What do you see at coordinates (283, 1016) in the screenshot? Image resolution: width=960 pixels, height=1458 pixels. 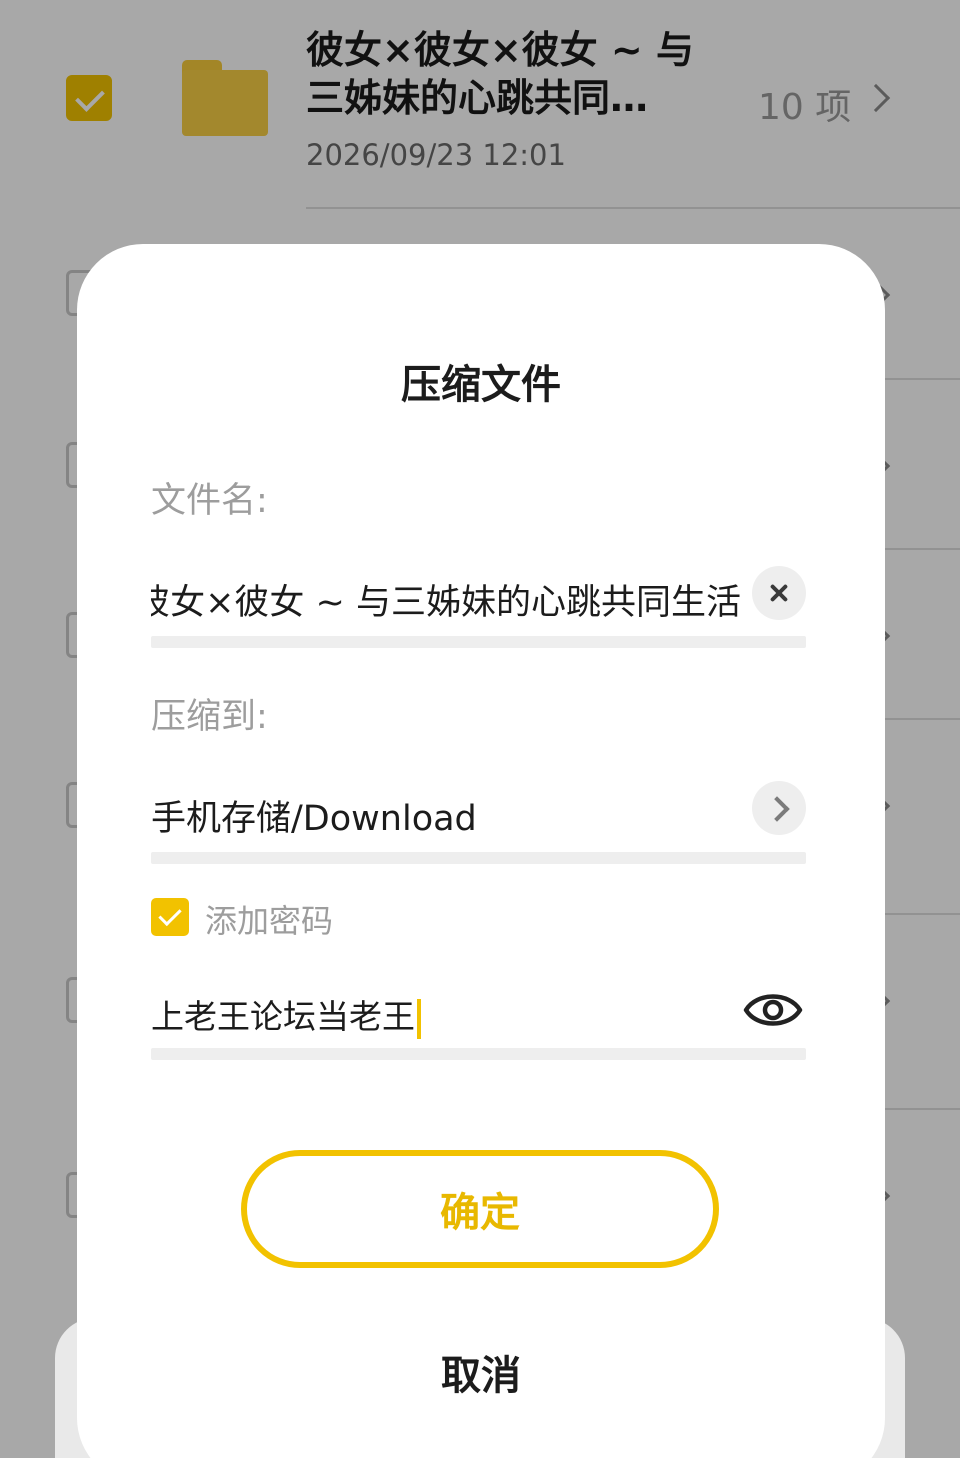 I see `password-text: 上老王论坛当老王` at bounding box center [283, 1016].